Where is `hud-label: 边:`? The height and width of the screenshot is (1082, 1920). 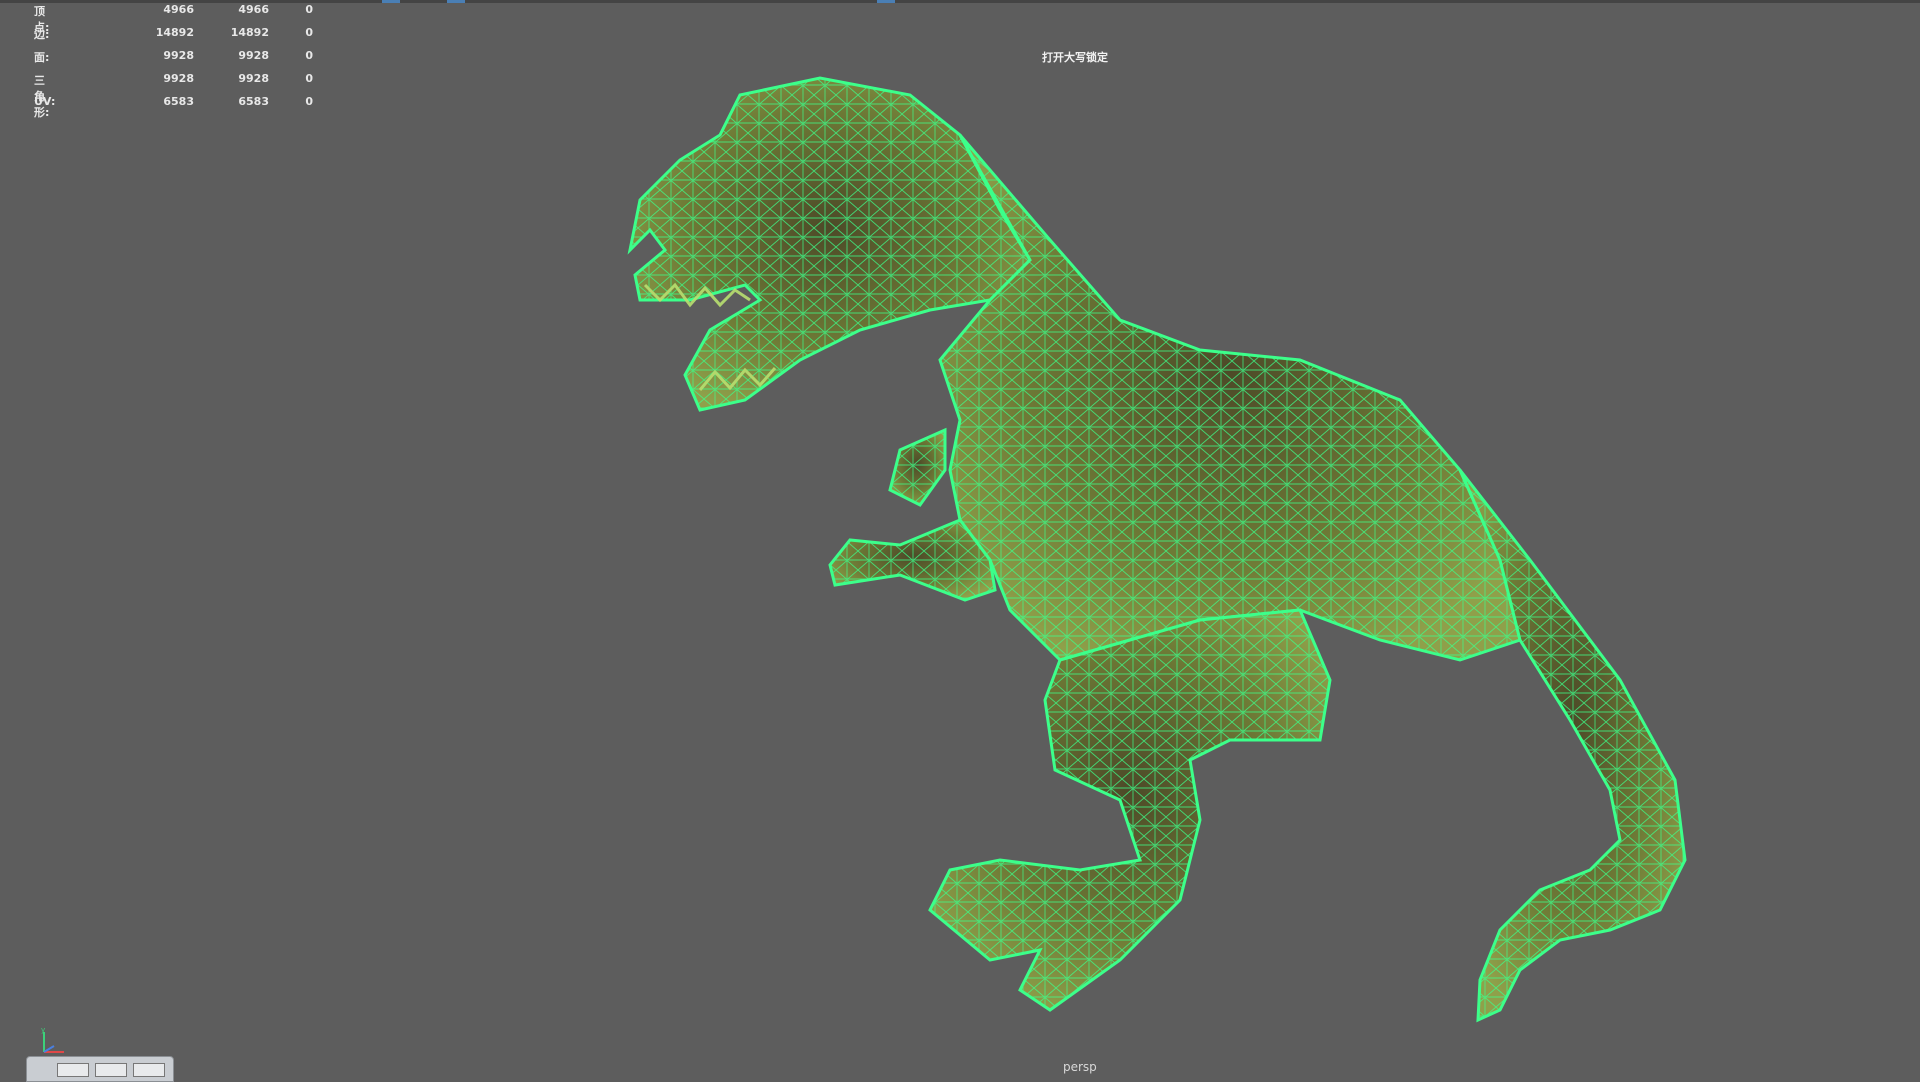 hud-label: 边: is located at coordinates (42, 34).